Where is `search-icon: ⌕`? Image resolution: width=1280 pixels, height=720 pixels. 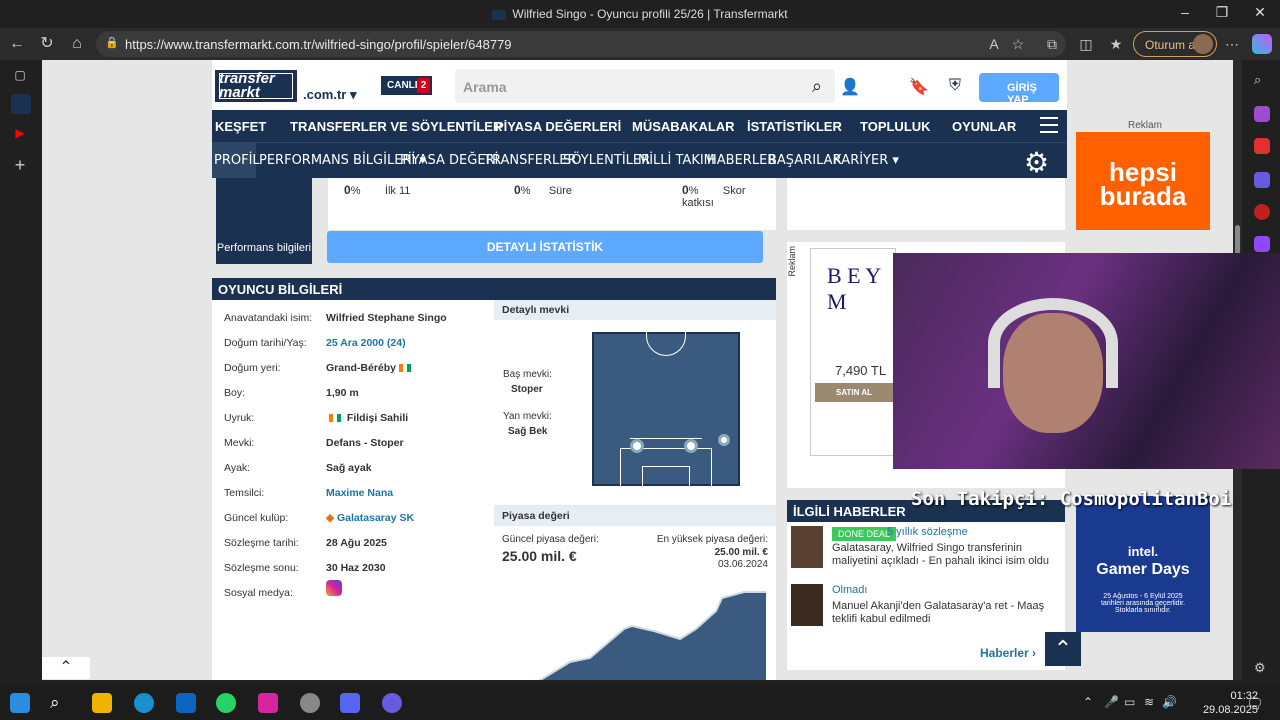
search-icon: ⌕ is located at coordinates (817, 86).